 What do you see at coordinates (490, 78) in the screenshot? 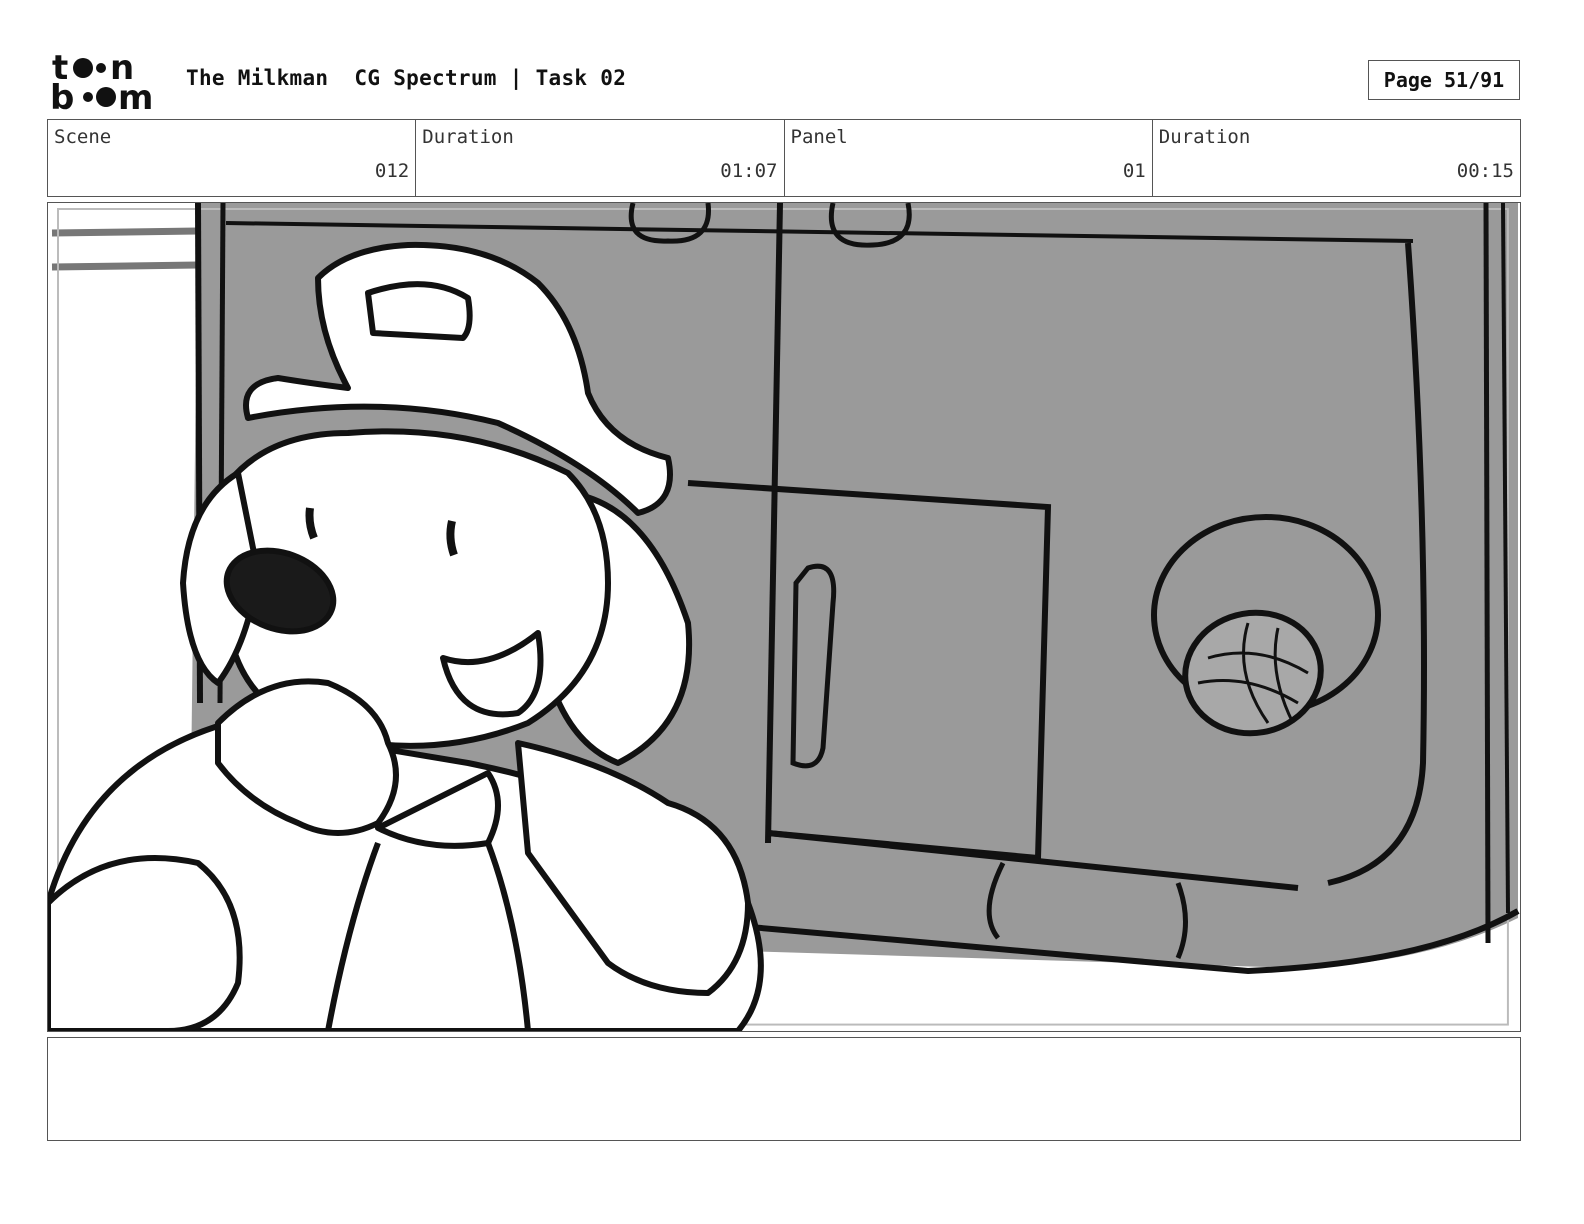
I see `project-subtitle: CG Spectrum | Task 02` at bounding box center [490, 78].